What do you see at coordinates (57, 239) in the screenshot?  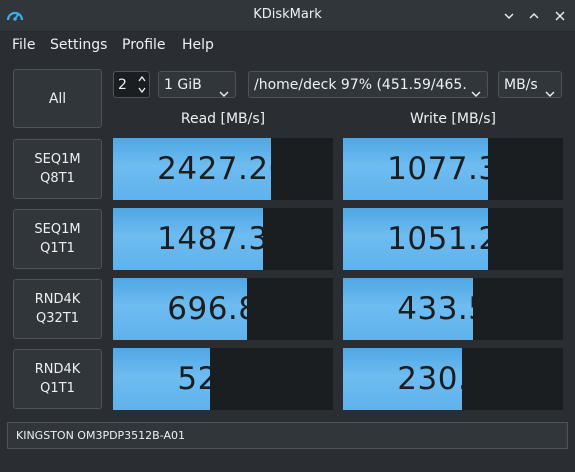 I see `test-seq1m-q1t1-button: SEQ1M Q1T1` at bounding box center [57, 239].